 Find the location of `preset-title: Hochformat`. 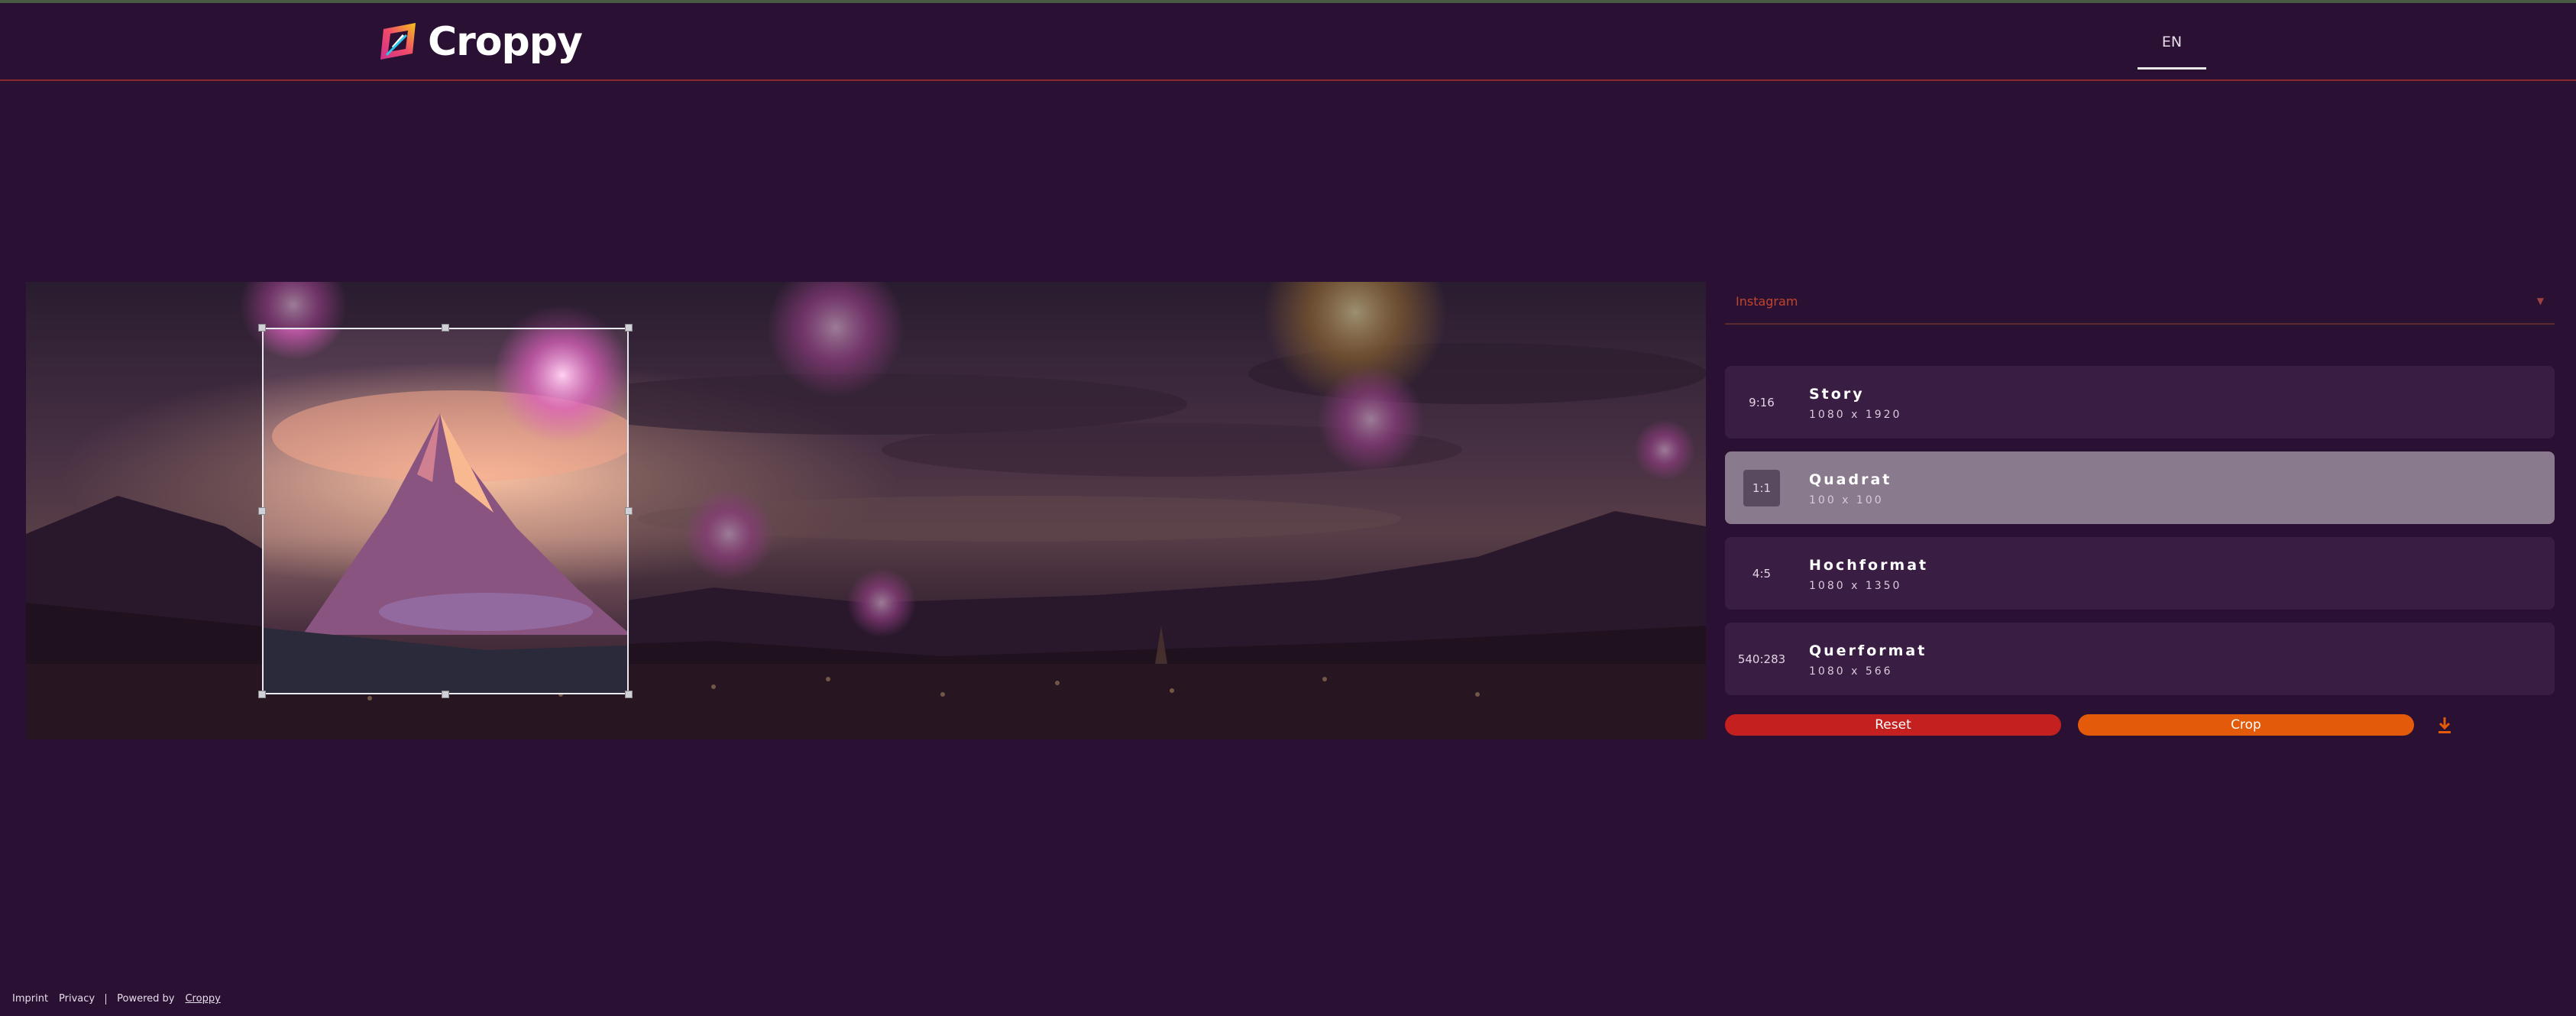

preset-title: Hochformat is located at coordinates (1869, 565).